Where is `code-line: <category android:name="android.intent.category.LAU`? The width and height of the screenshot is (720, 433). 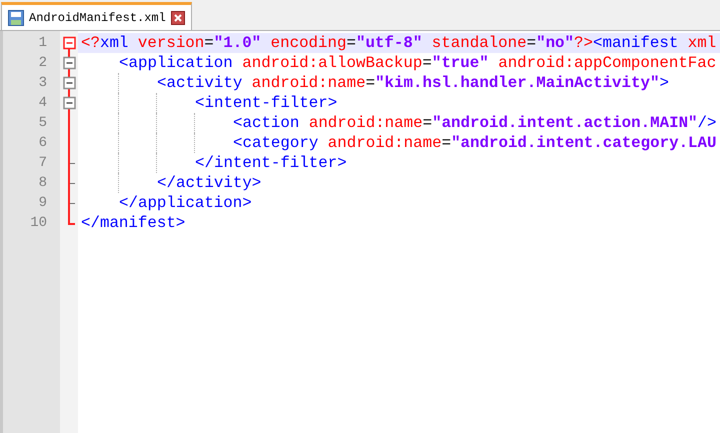
code-line: <category android:name="android.intent.category.LAU is located at coordinates (474, 143).